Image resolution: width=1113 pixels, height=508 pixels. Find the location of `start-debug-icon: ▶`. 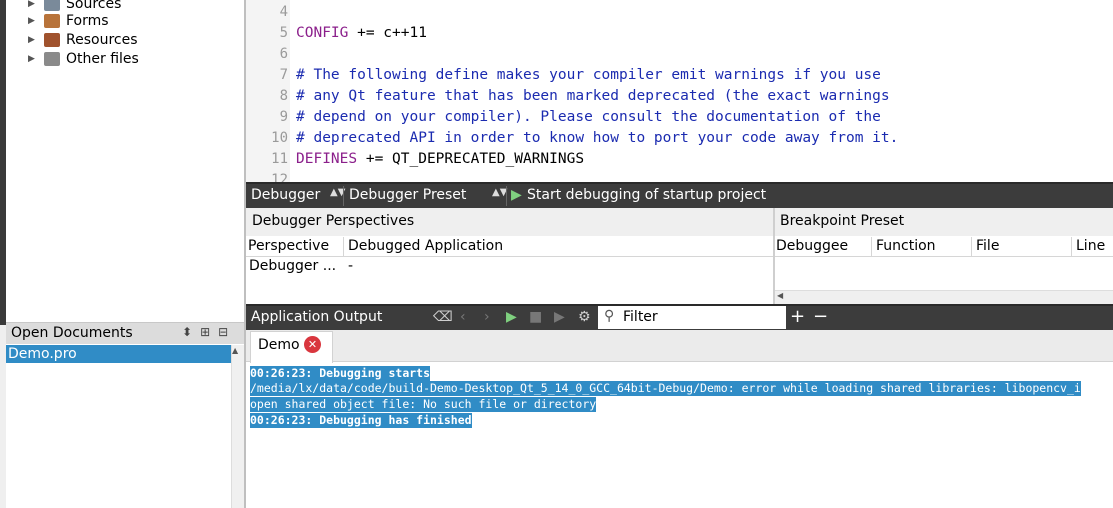

start-debug-icon: ▶ is located at coordinates (516, 195).